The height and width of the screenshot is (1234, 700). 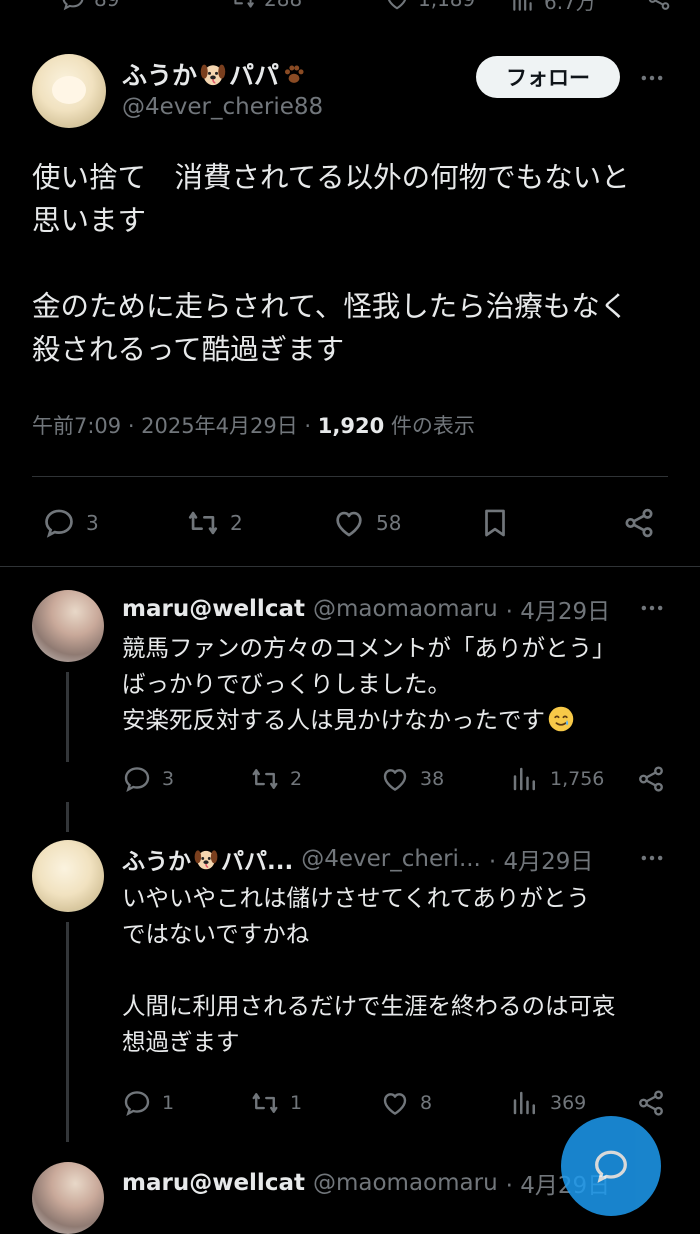 I want to click on reply-header: ふうか パパ... @4ever_cheri... · 4月29日, so click(x=357, y=859).